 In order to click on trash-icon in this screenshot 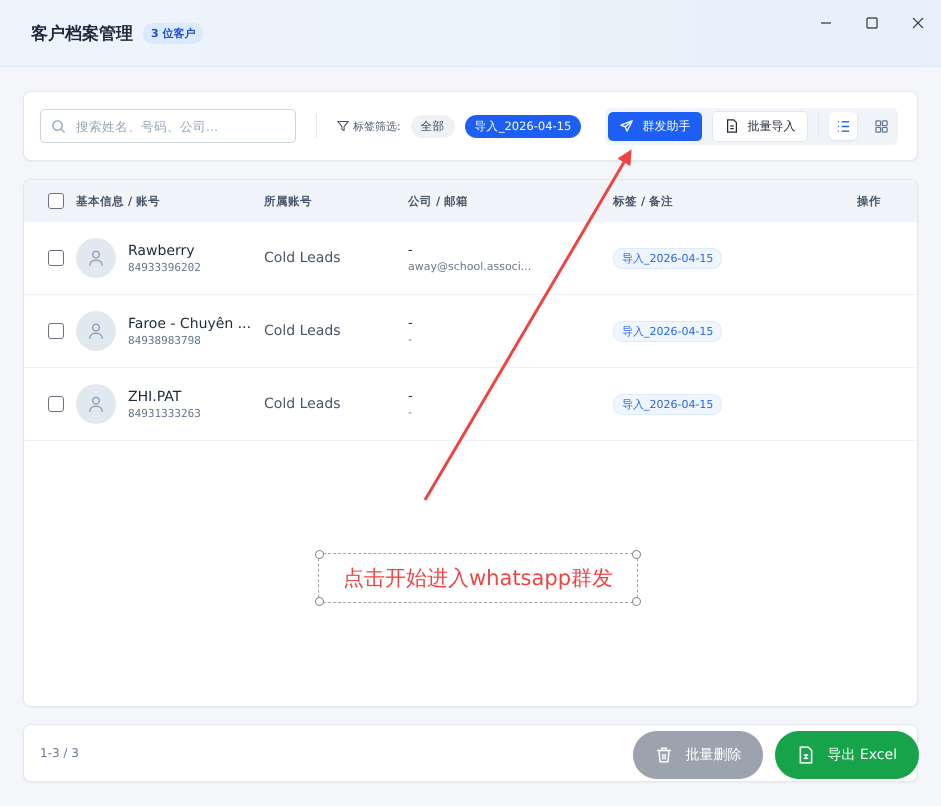, I will do `click(664, 755)`.